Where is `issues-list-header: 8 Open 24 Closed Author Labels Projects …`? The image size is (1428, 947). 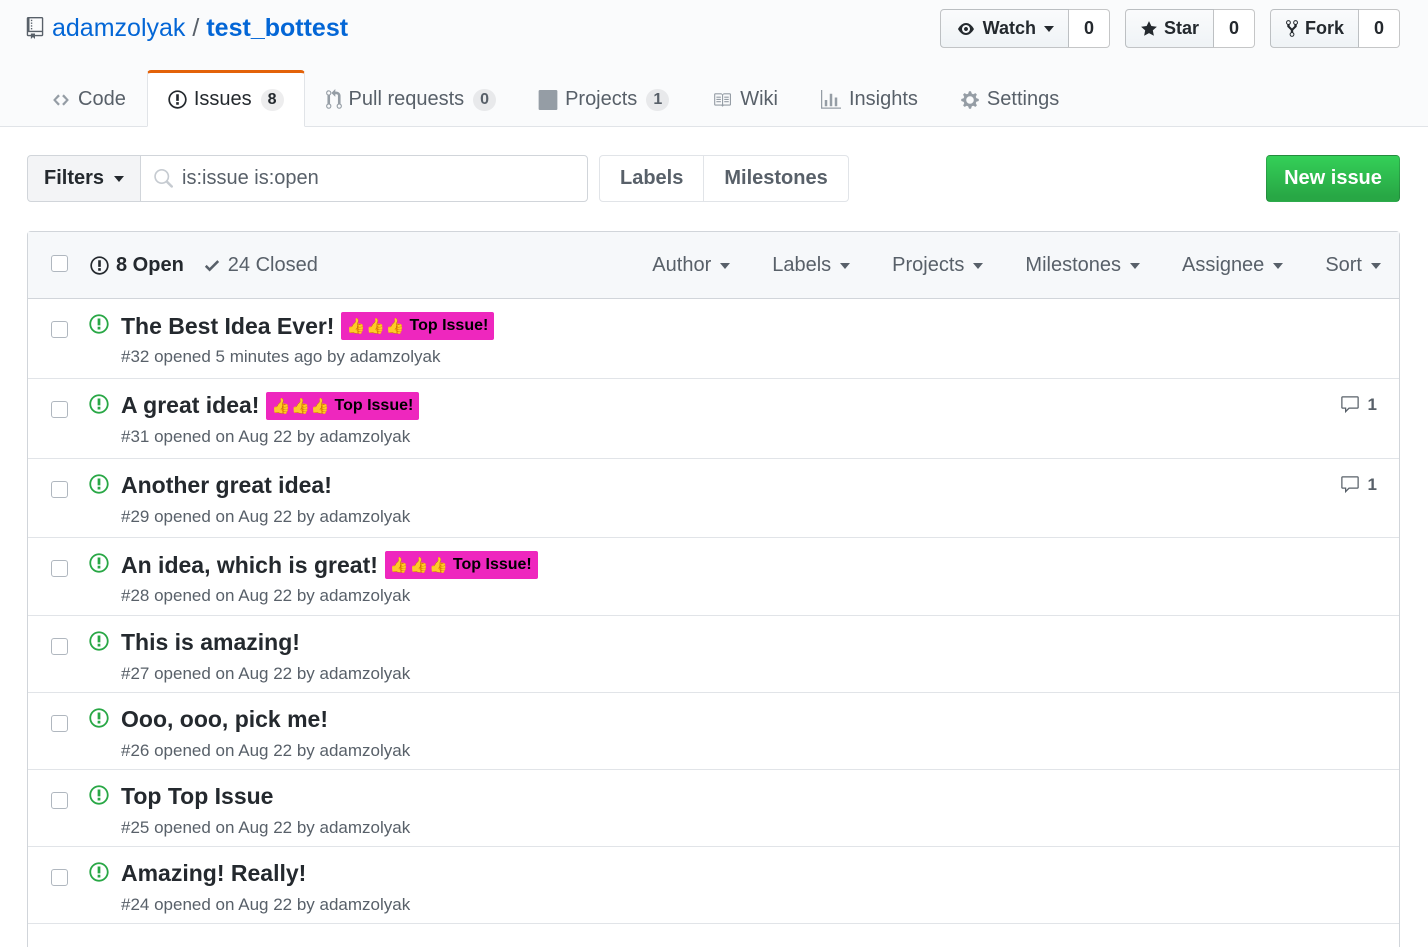 issues-list-header: 8 Open 24 Closed Author Labels Projects … is located at coordinates (713, 265).